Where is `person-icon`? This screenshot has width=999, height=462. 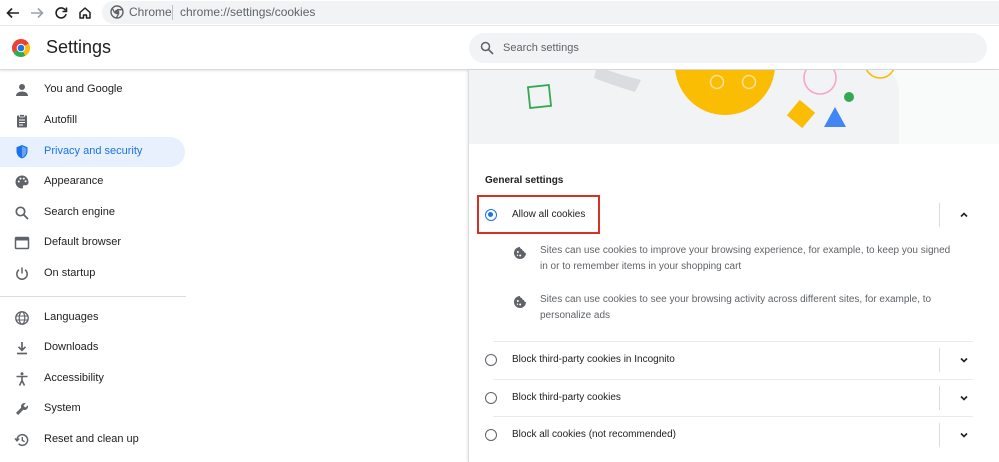 person-icon is located at coordinates (22, 90).